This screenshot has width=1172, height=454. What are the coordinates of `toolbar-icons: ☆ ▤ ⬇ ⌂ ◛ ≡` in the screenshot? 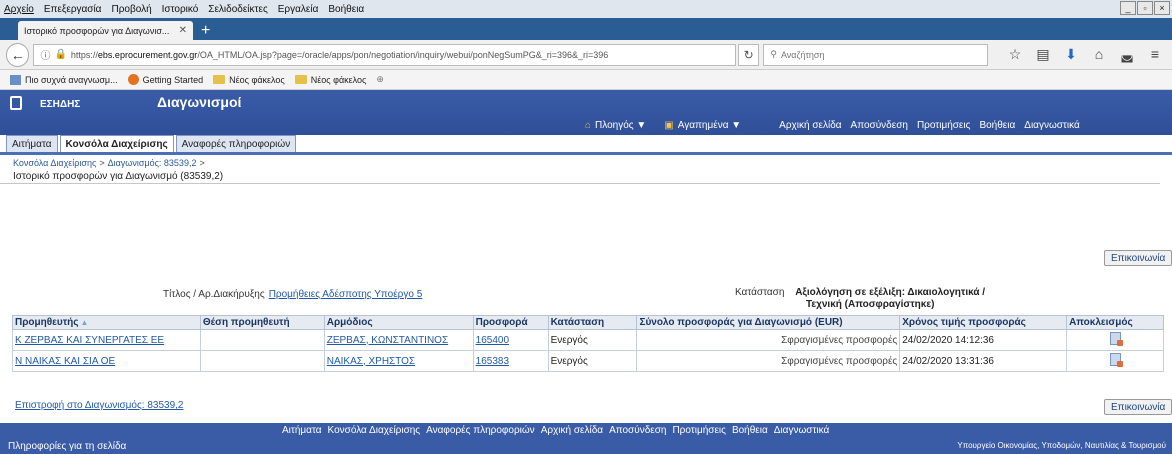 It's located at (1082, 54).